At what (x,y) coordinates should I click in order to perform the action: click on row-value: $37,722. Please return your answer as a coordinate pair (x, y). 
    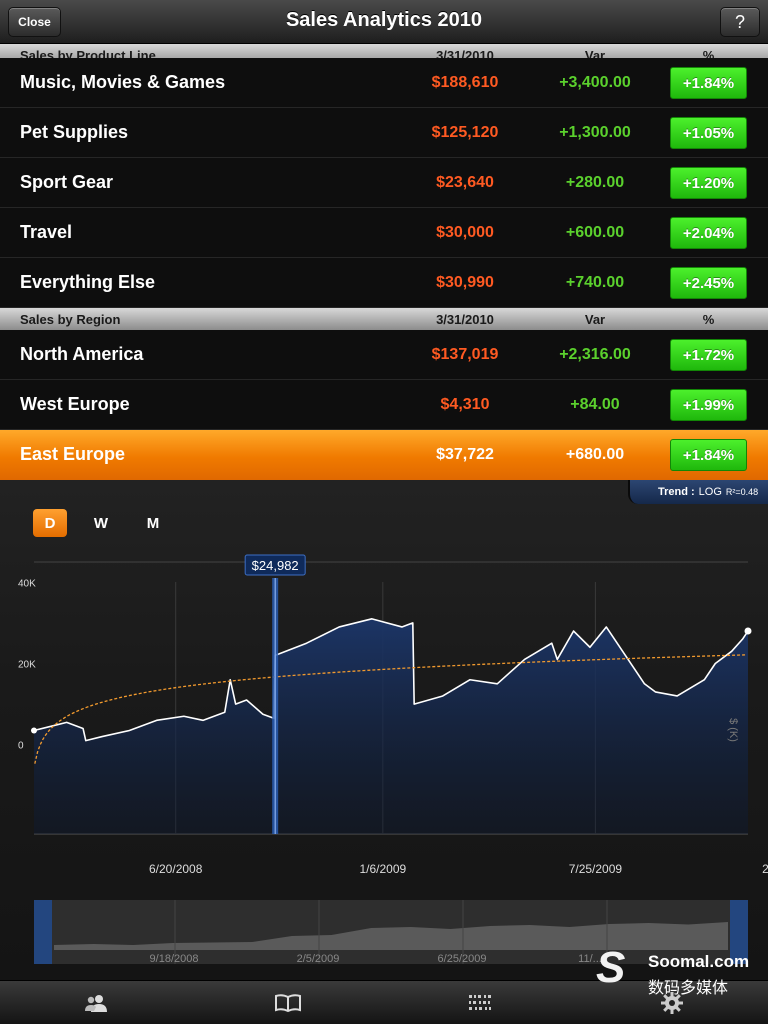
    Looking at the image, I should click on (465, 454).